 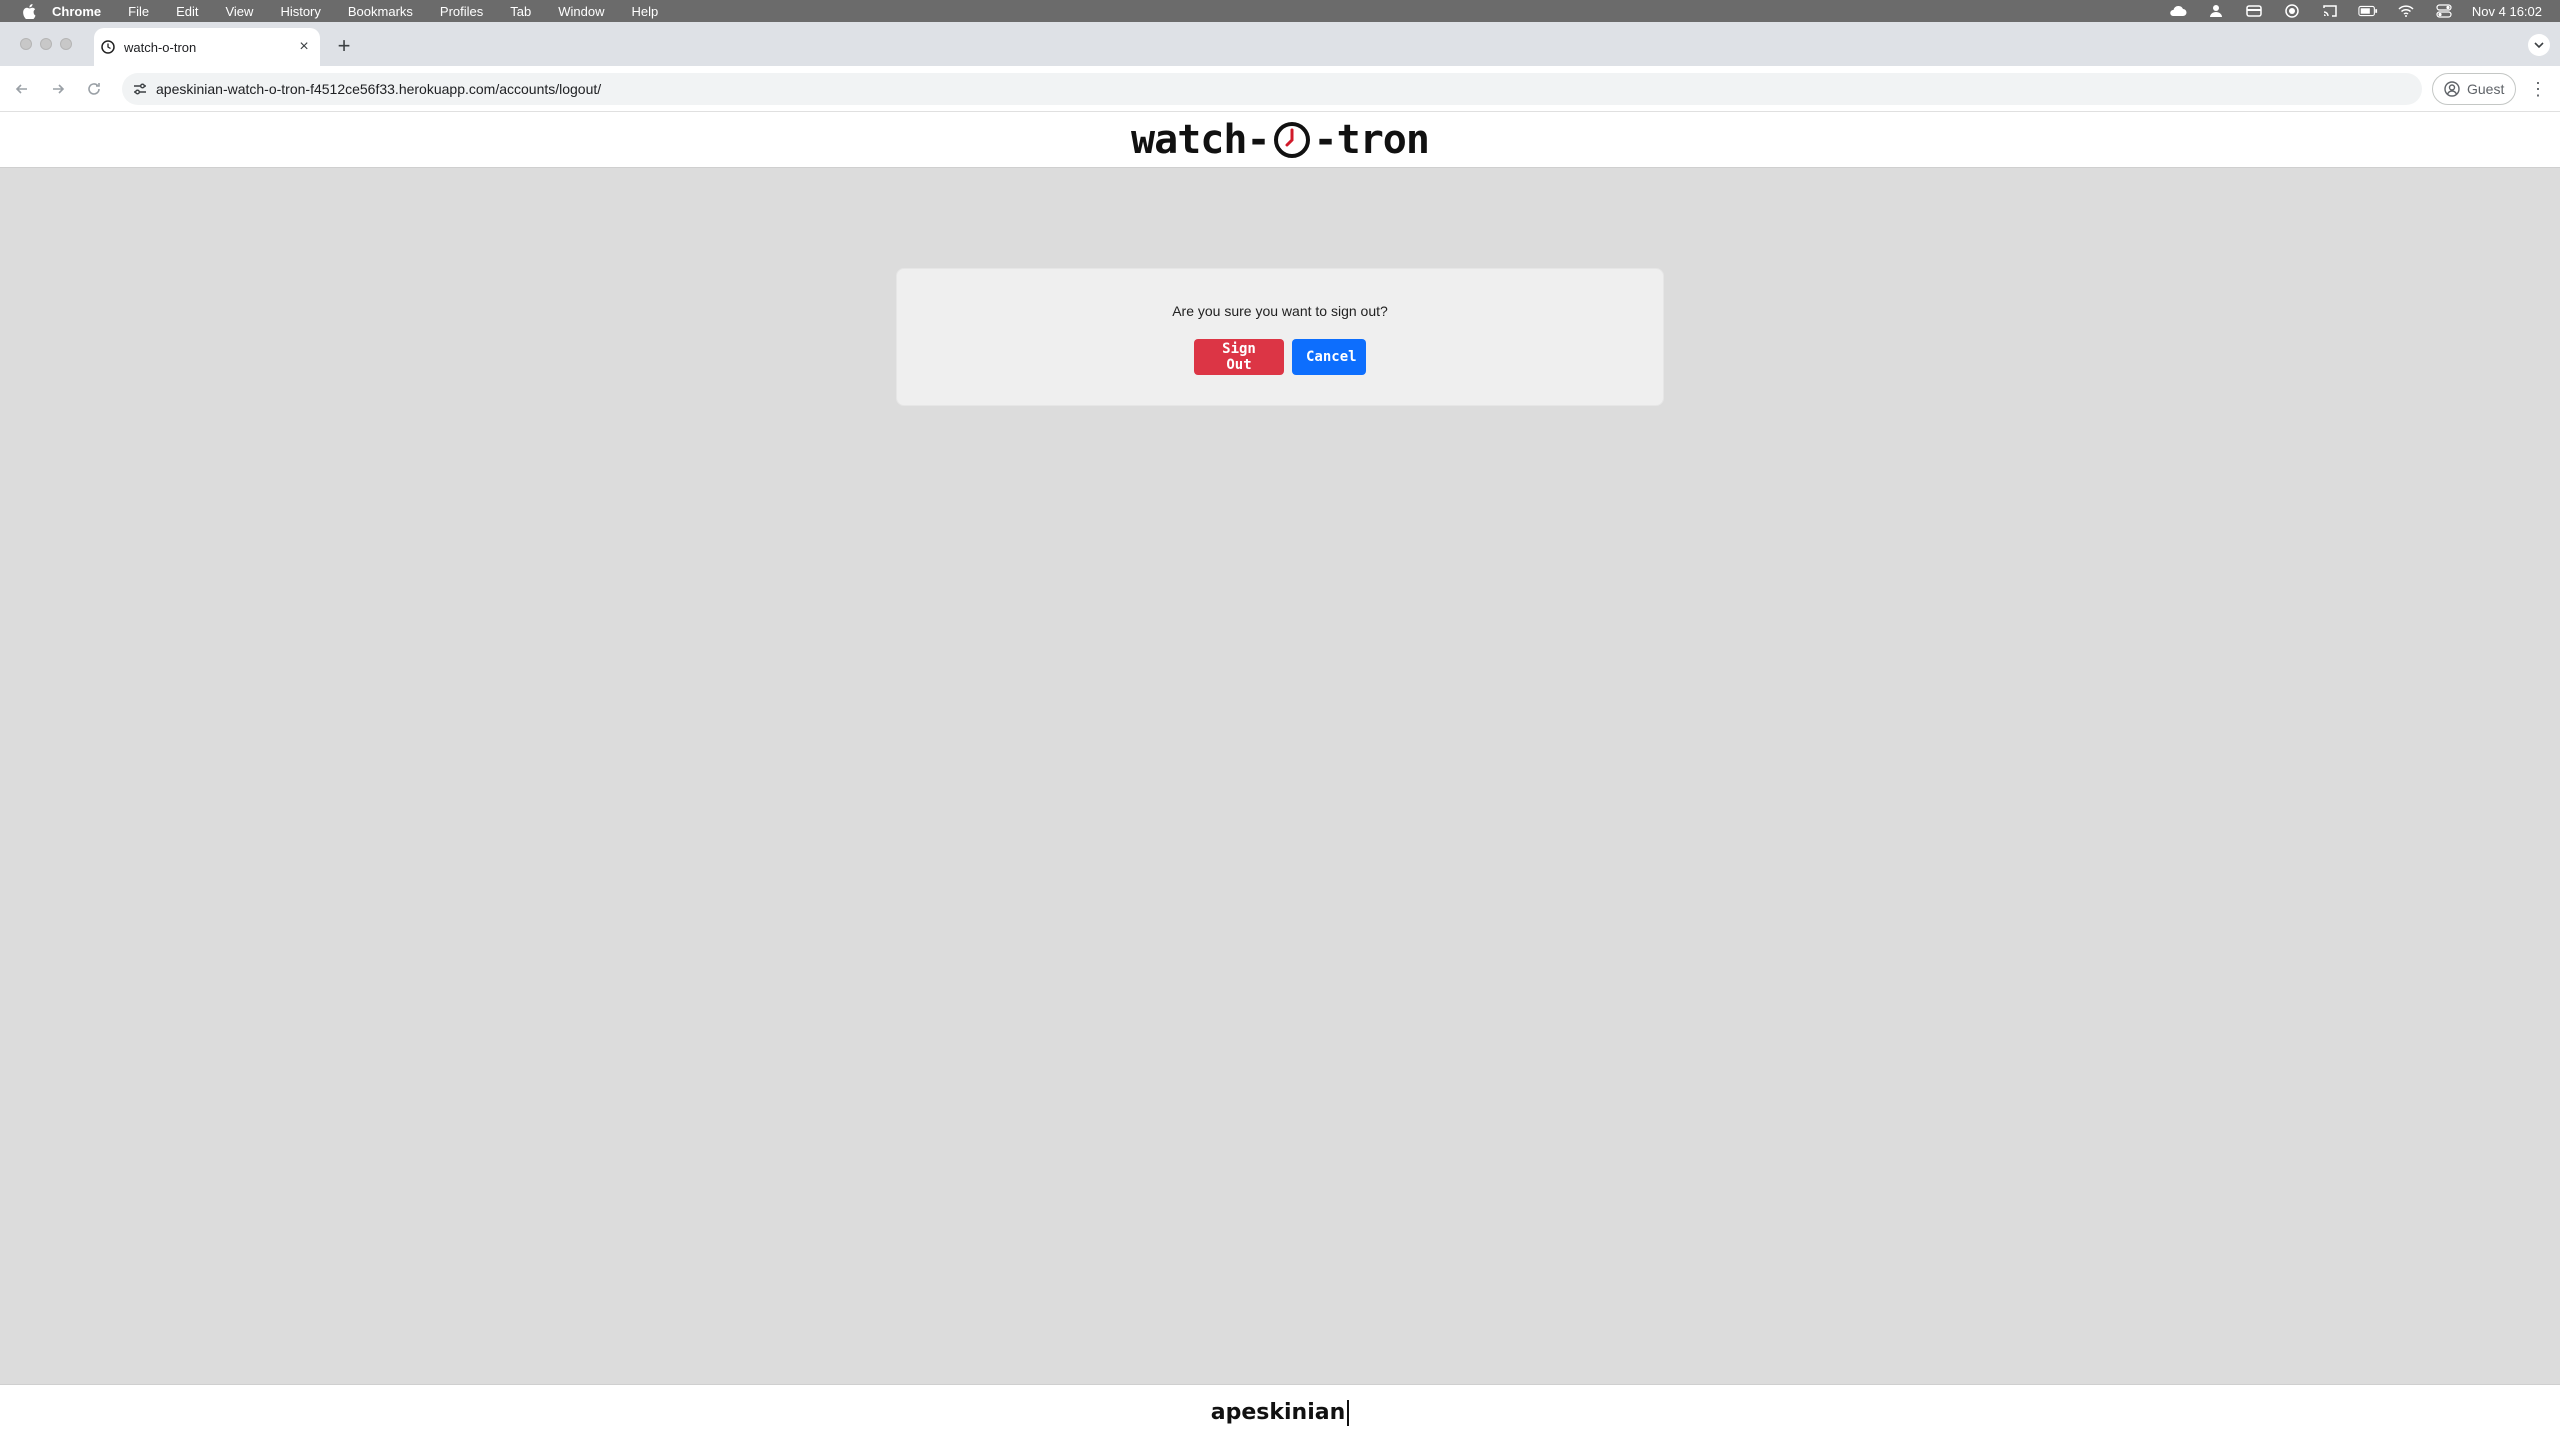 What do you see at coordinates (2486, 89) in the screenshot?
I see `profile-label: Guest` at bounding box center [2486, 89].